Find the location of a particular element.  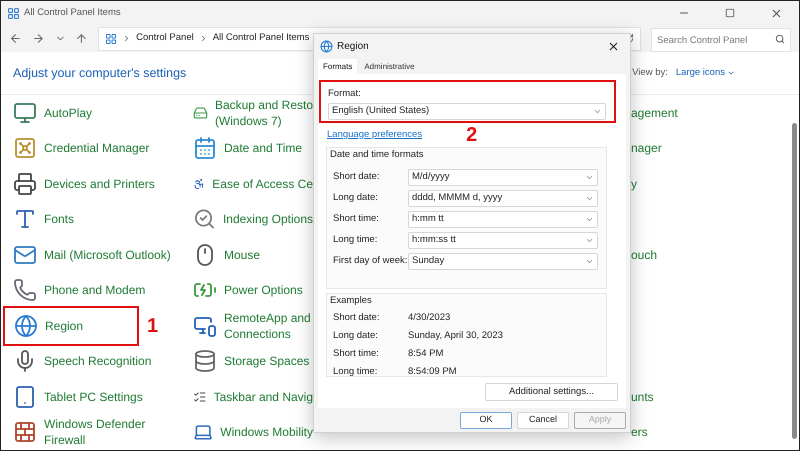

page-heading: Adjust your computer's settings is located at coordinates (99, 73).